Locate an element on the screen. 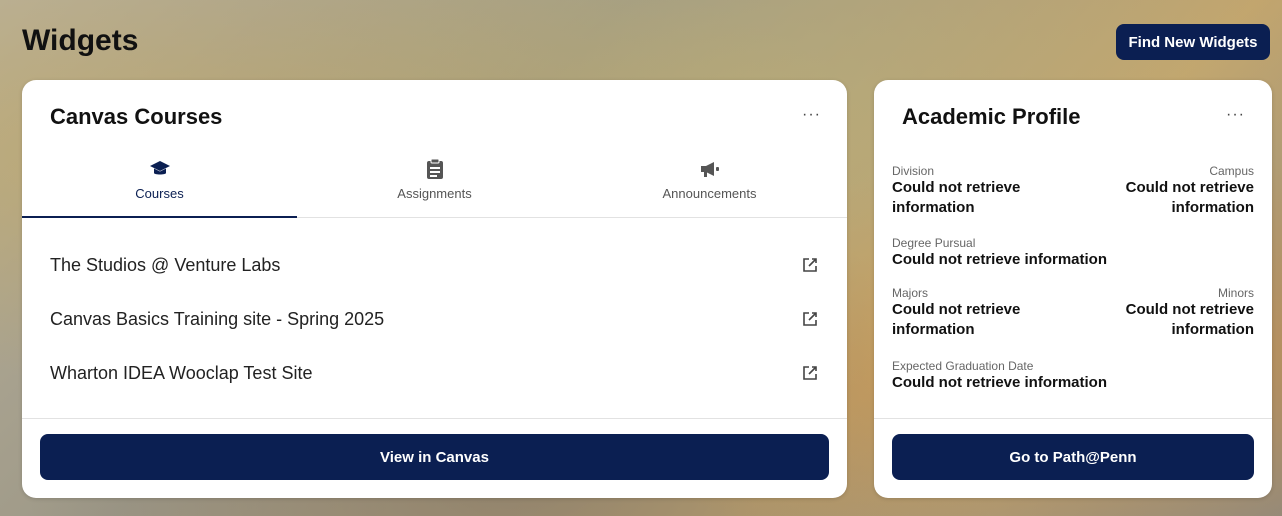 The image size is (1282, 516). minors-value: Could not retrieve information is located at coordinates (1189, 319).